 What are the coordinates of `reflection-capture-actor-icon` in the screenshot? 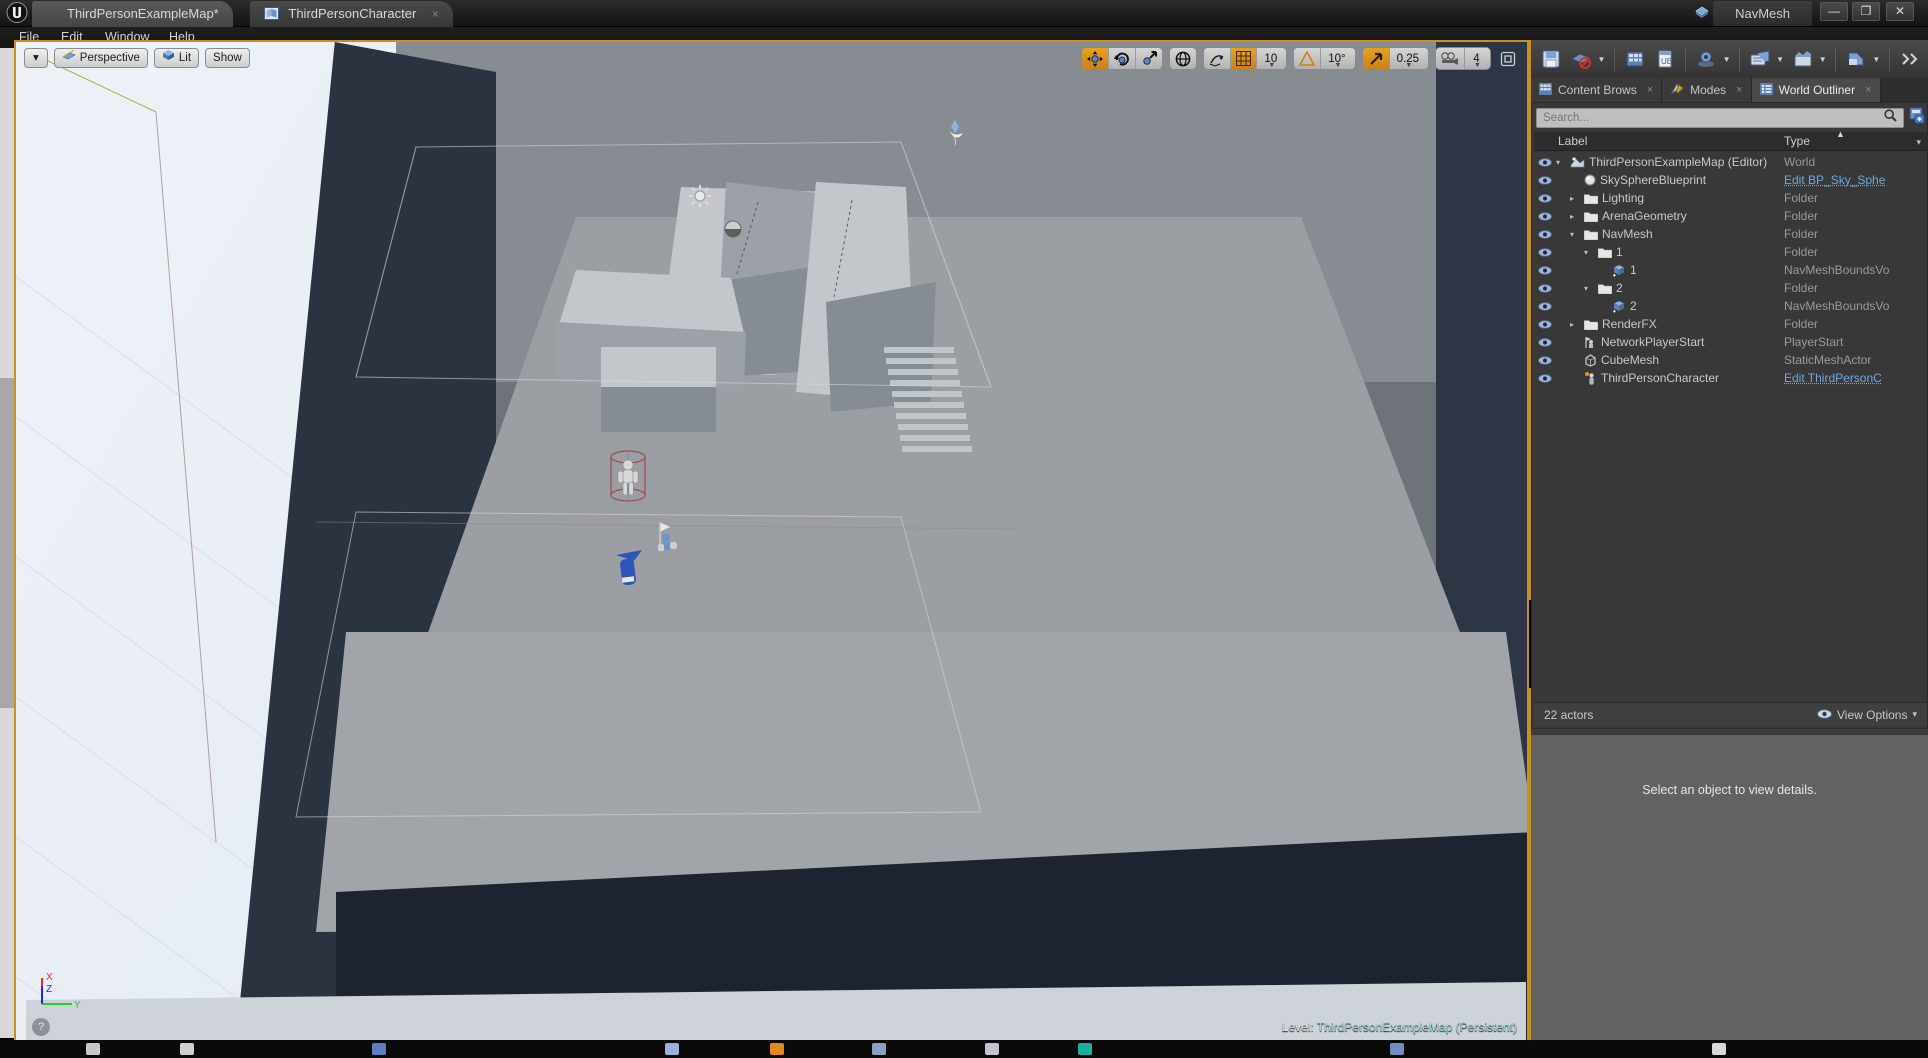 It's located at (733, 231).